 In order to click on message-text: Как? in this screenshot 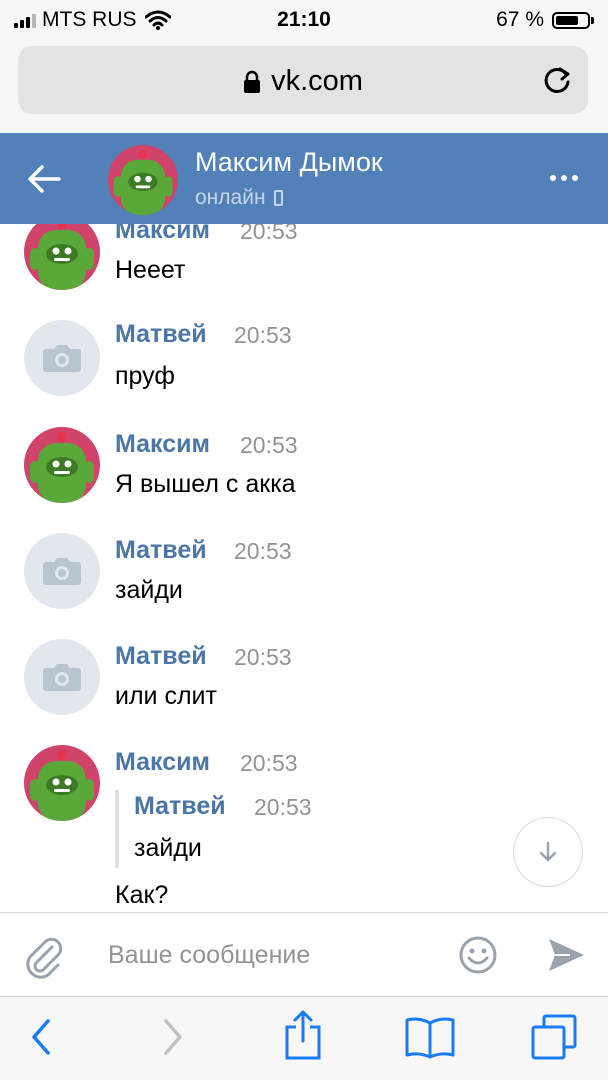, I will do `click(142, 895)`.